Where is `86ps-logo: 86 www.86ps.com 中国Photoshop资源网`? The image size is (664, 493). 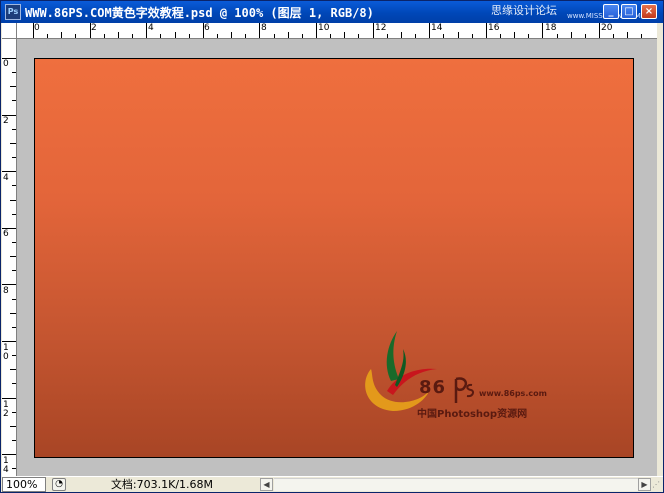 86ps-logo: 86 www.86ps.com 中国Photoshop资源网 is located at coordinates (457, 371).